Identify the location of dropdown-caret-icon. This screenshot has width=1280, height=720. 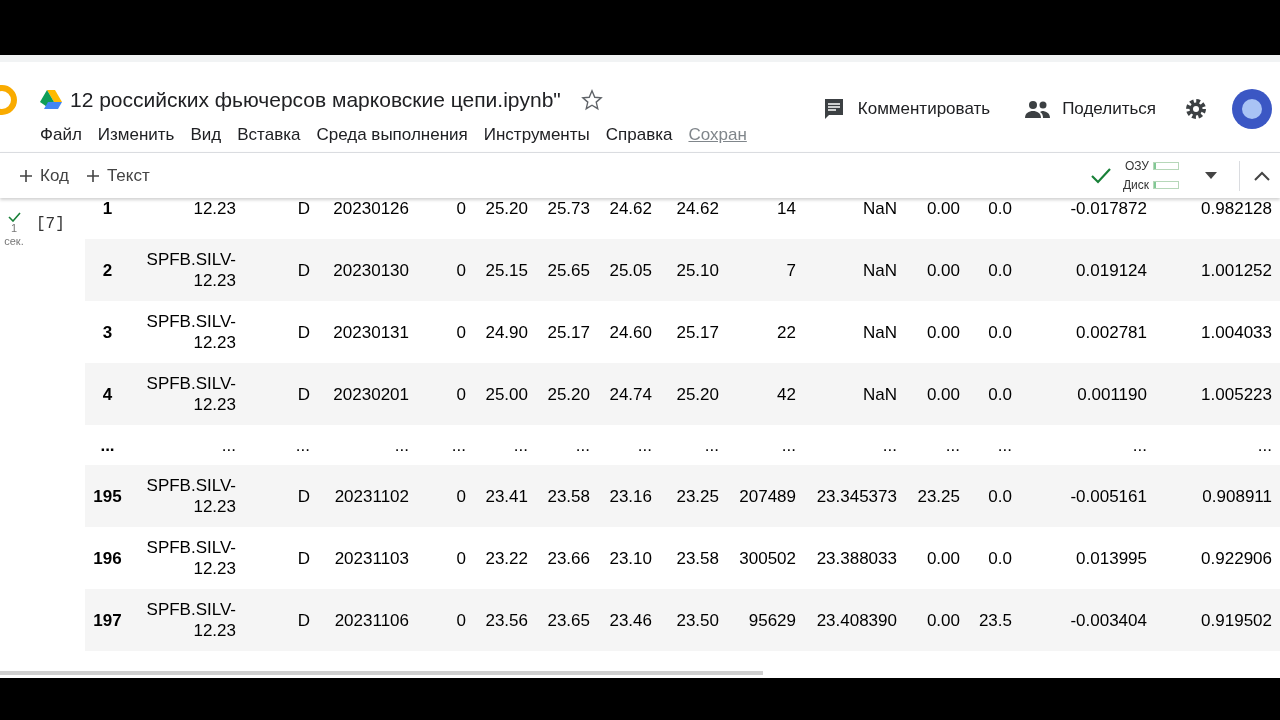
(1211, 175).